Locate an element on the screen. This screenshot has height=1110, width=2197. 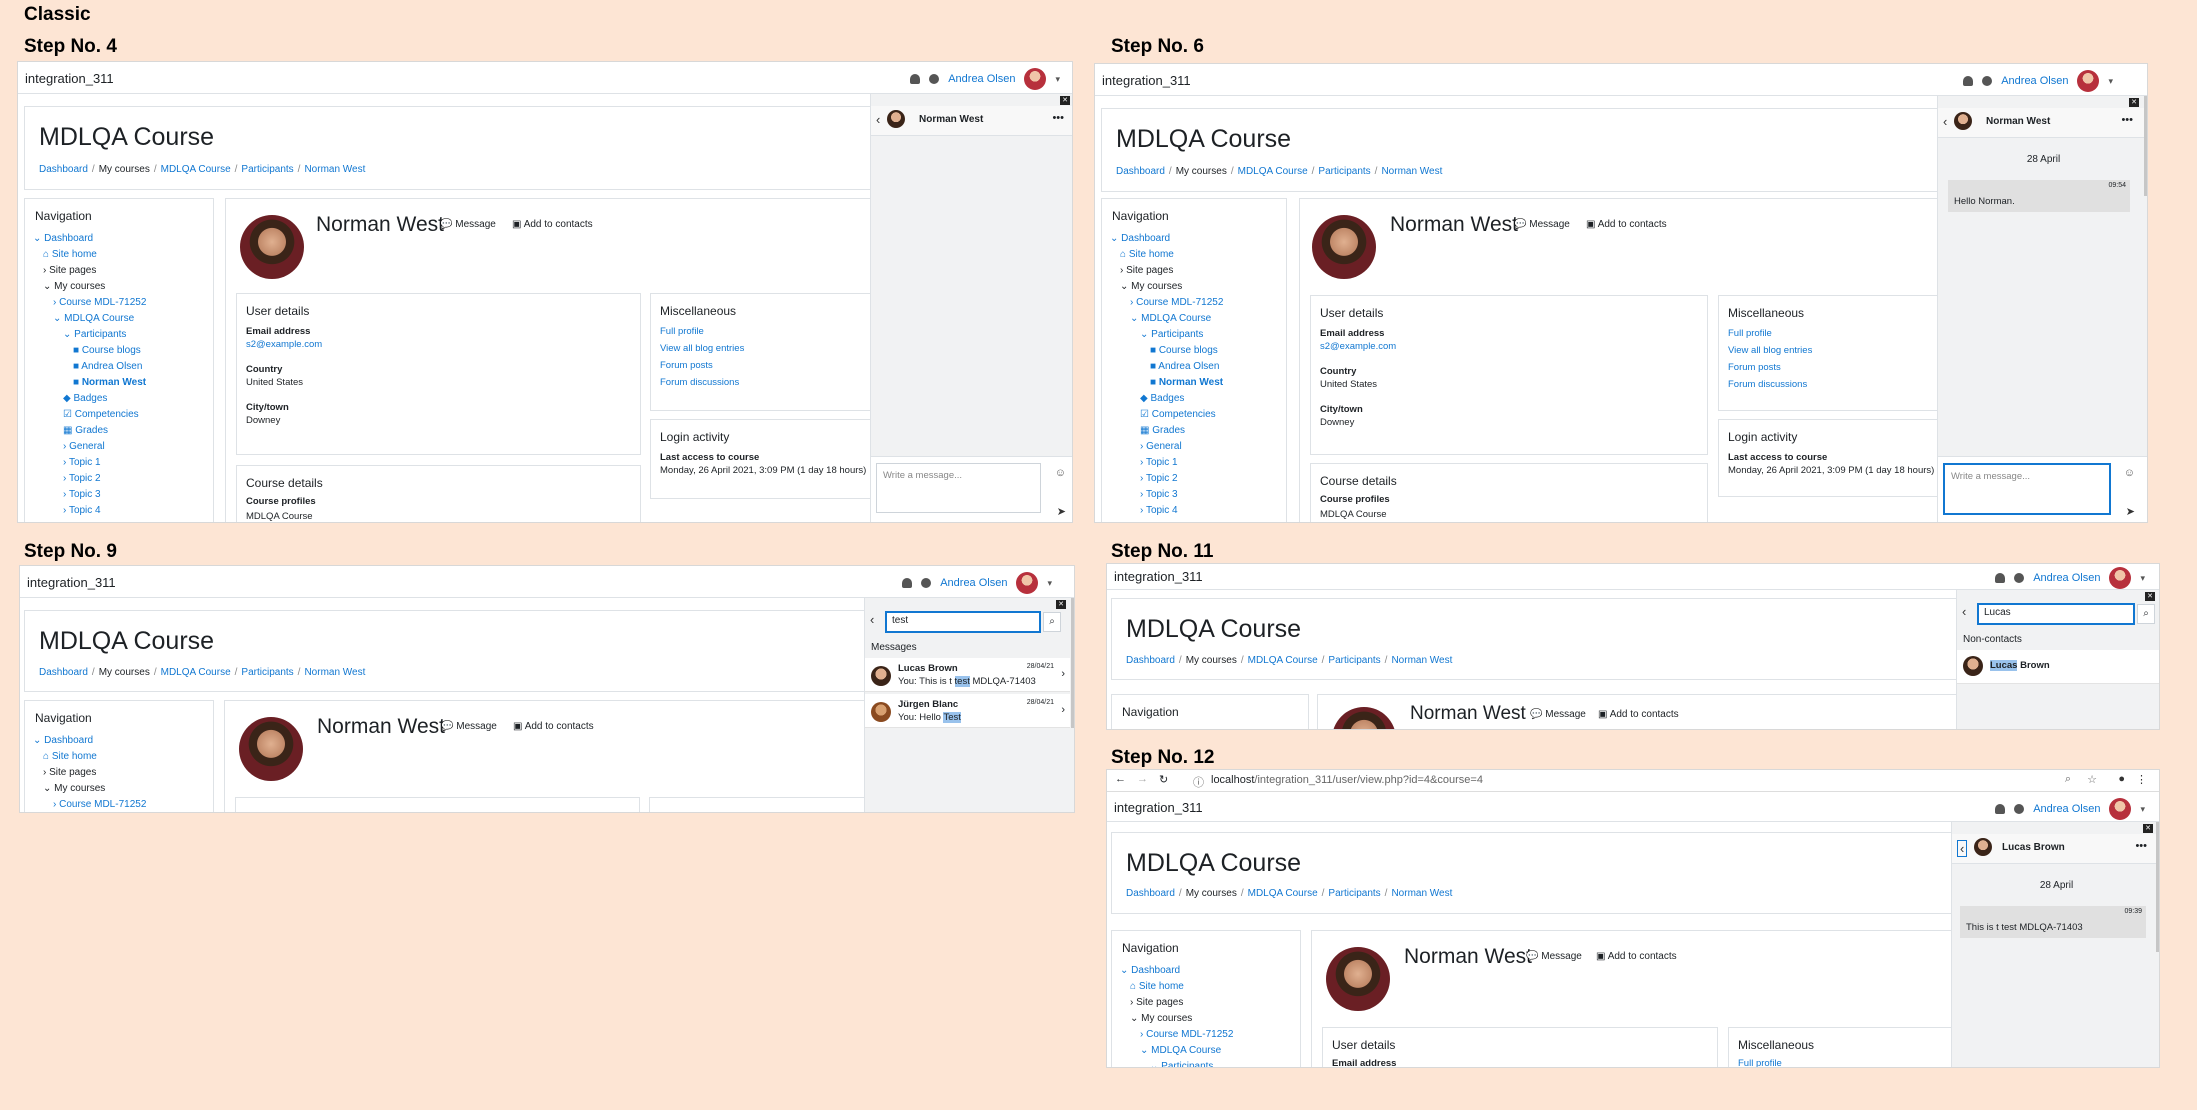
contact-name: Lucas Brown is located at coordinates (2033, 847).